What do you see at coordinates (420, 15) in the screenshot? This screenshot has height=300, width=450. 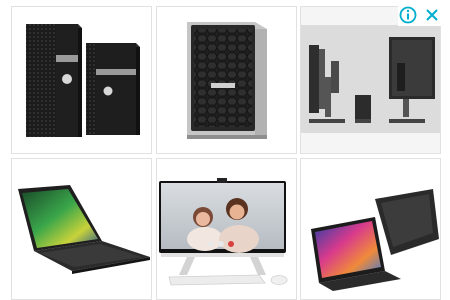 I see `ad-controls` at bounding box center [420, 15].